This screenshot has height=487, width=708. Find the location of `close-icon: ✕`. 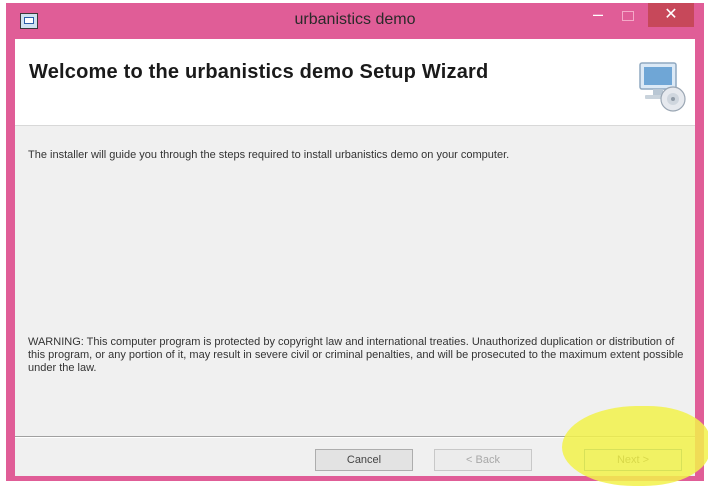

close-icon: ✕ is located at coordinates (671, 14).